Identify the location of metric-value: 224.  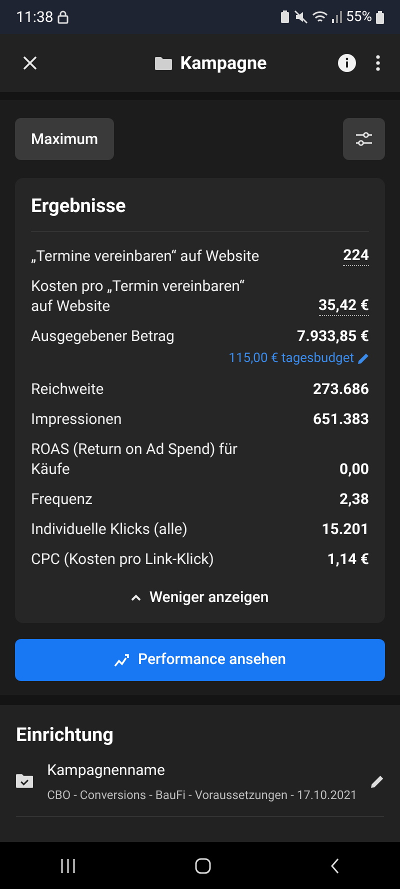
(356, 255).